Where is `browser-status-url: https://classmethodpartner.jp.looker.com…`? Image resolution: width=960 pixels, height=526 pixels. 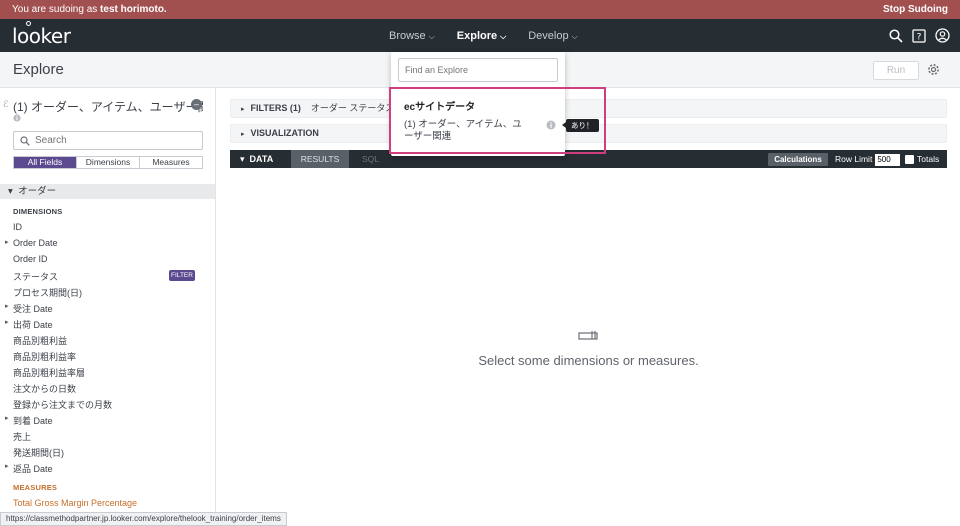
browser-status-url: https://classmethodpartner.jp.looker.com… is located at coordinates (143, 519).